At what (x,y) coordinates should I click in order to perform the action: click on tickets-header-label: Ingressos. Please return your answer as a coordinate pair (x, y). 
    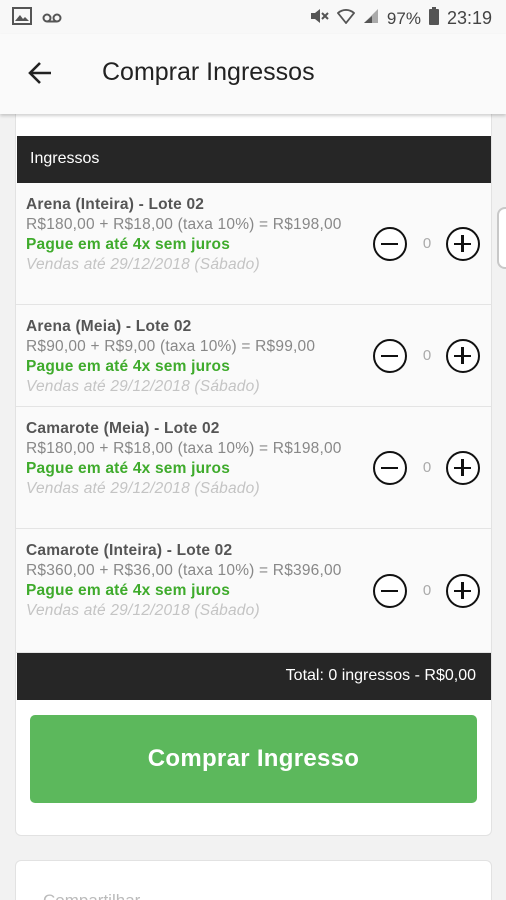
    Looking at the image, I should click on (65, 158).